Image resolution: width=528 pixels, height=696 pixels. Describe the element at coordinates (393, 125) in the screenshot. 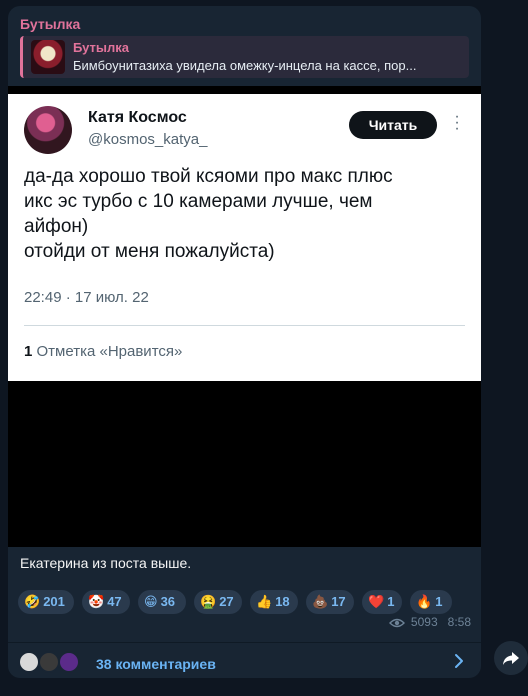

I see `follow-button: Читать` at that location.